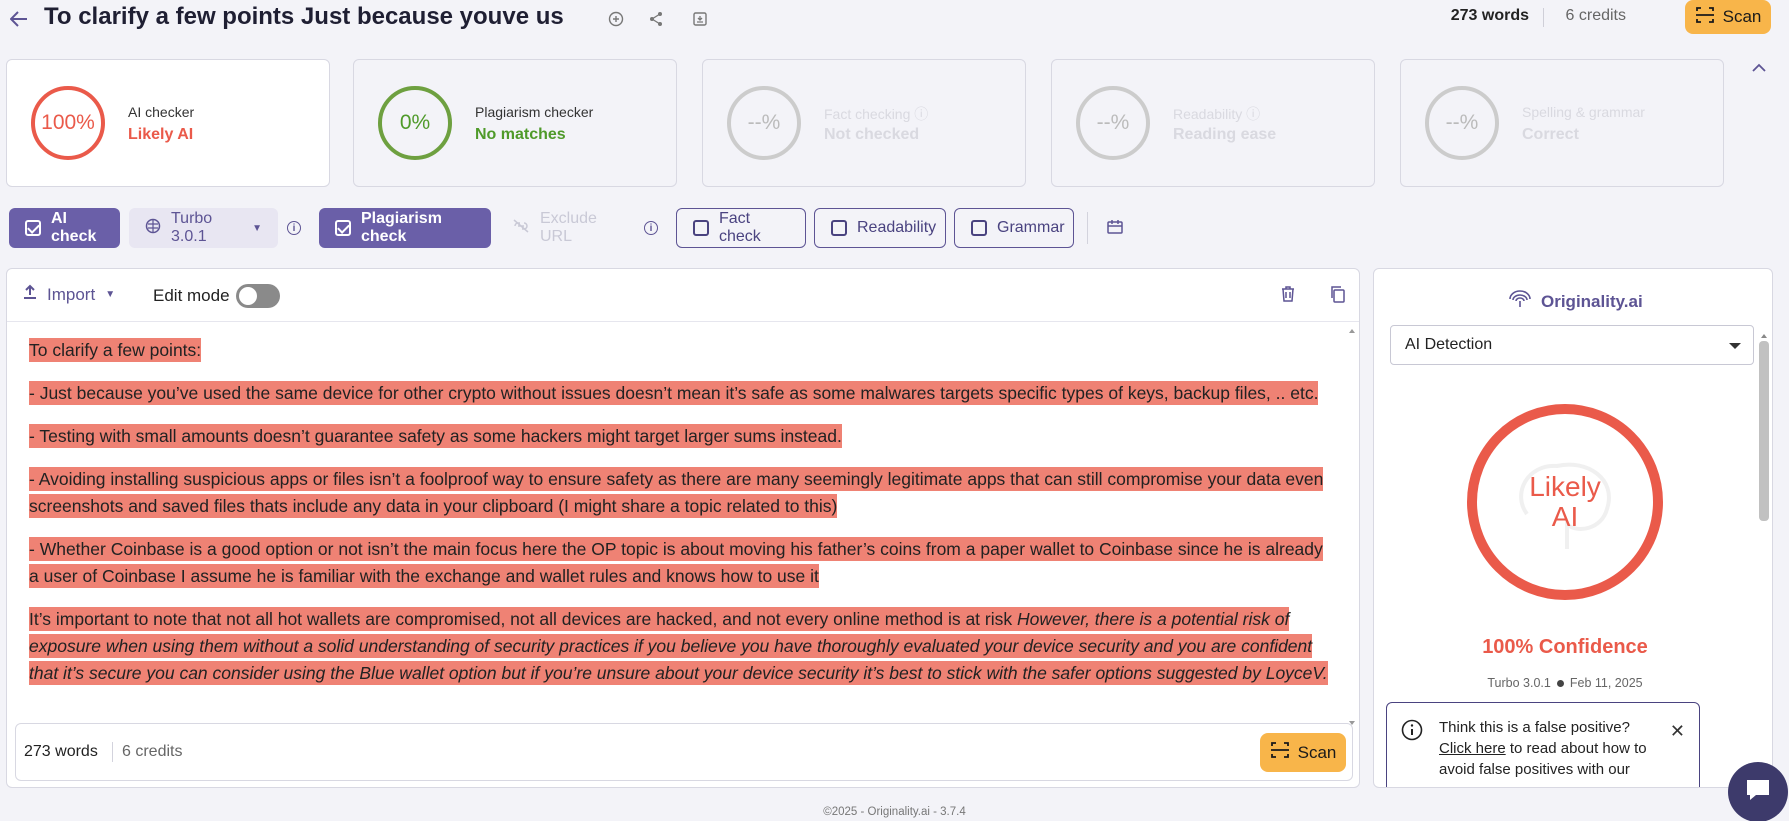  Describe the element at coordinates (534, 112) in the screenshot. I see `card-label: Plagiarism checker` at that location.